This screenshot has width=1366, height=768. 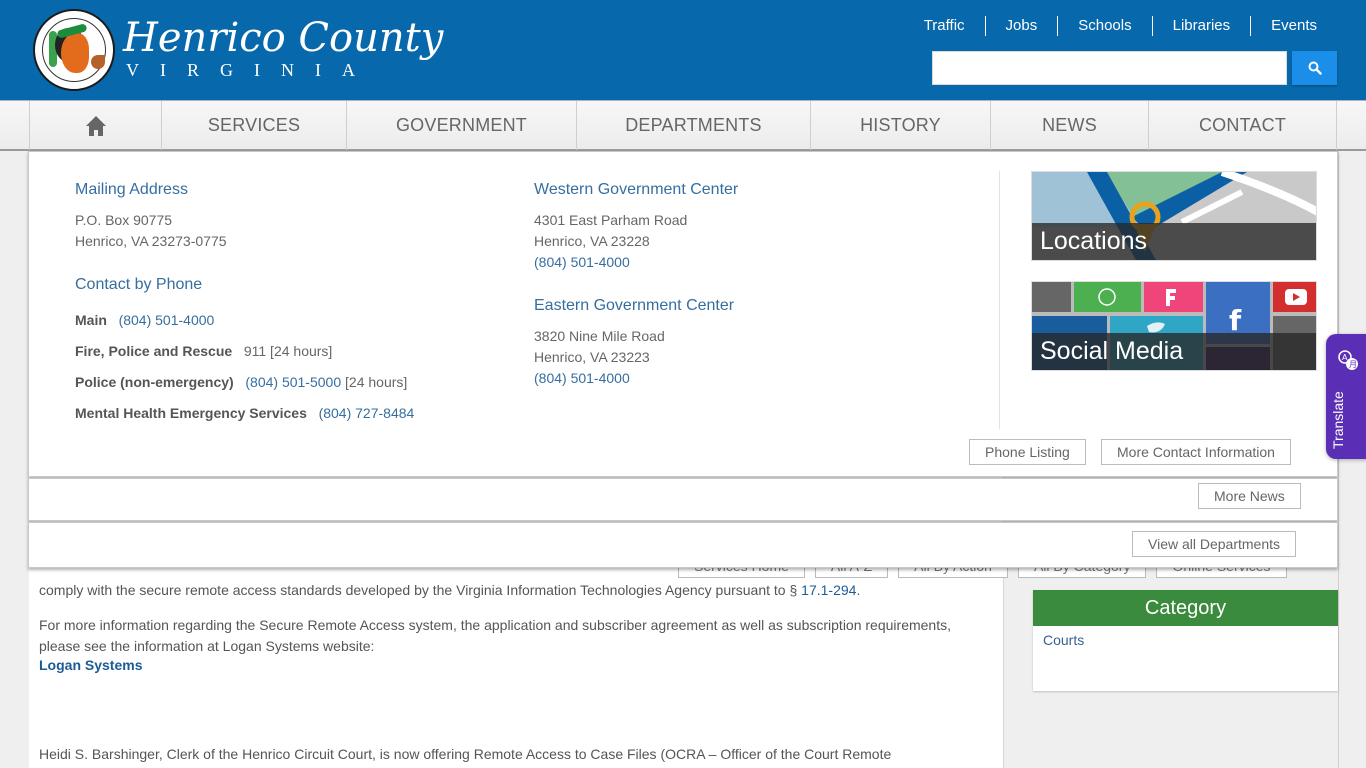 I want to click on county-seal-logo, so click(x=74, y=50).